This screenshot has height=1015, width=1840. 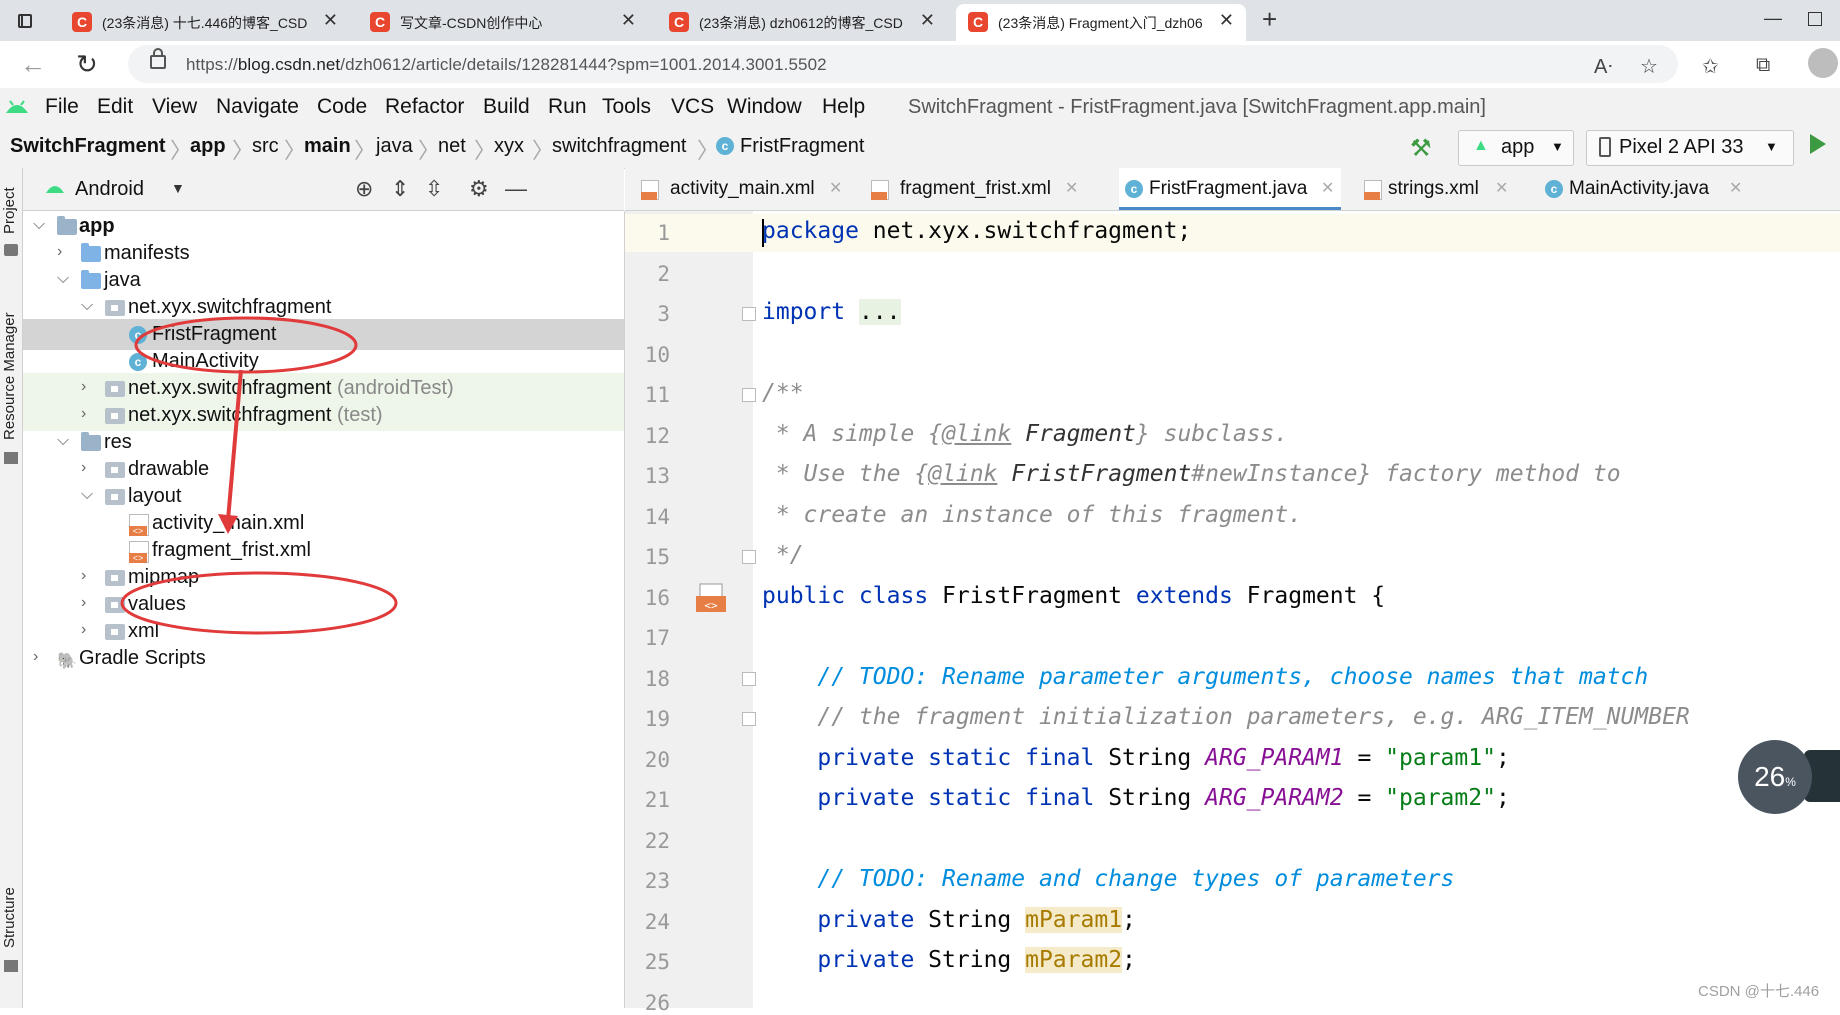 I want to click on menu-help: Help, so click(x=843, y=107).